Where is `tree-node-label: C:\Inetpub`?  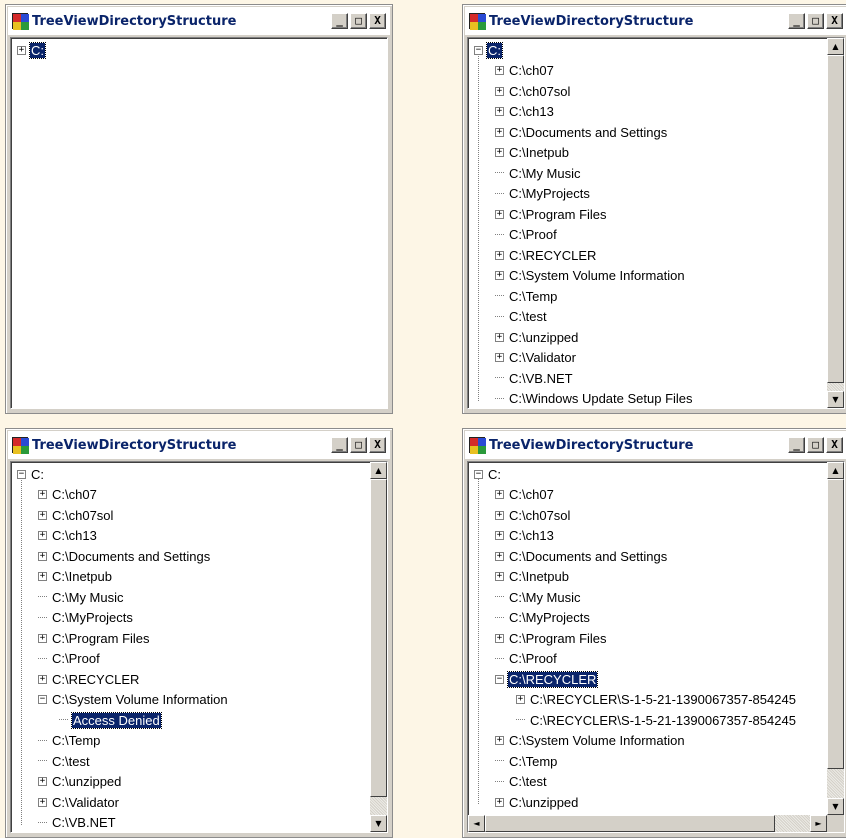 tree-node-label: C:\Inetpub is located at coordinates (82, 576).